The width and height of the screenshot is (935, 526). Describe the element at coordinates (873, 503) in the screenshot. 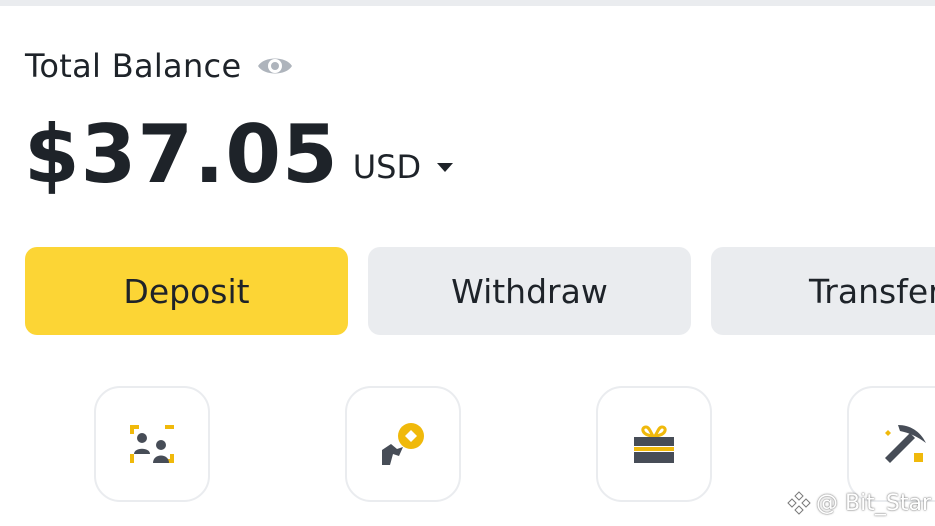

I see `watermark-text: @ Bit_Star` at that location.